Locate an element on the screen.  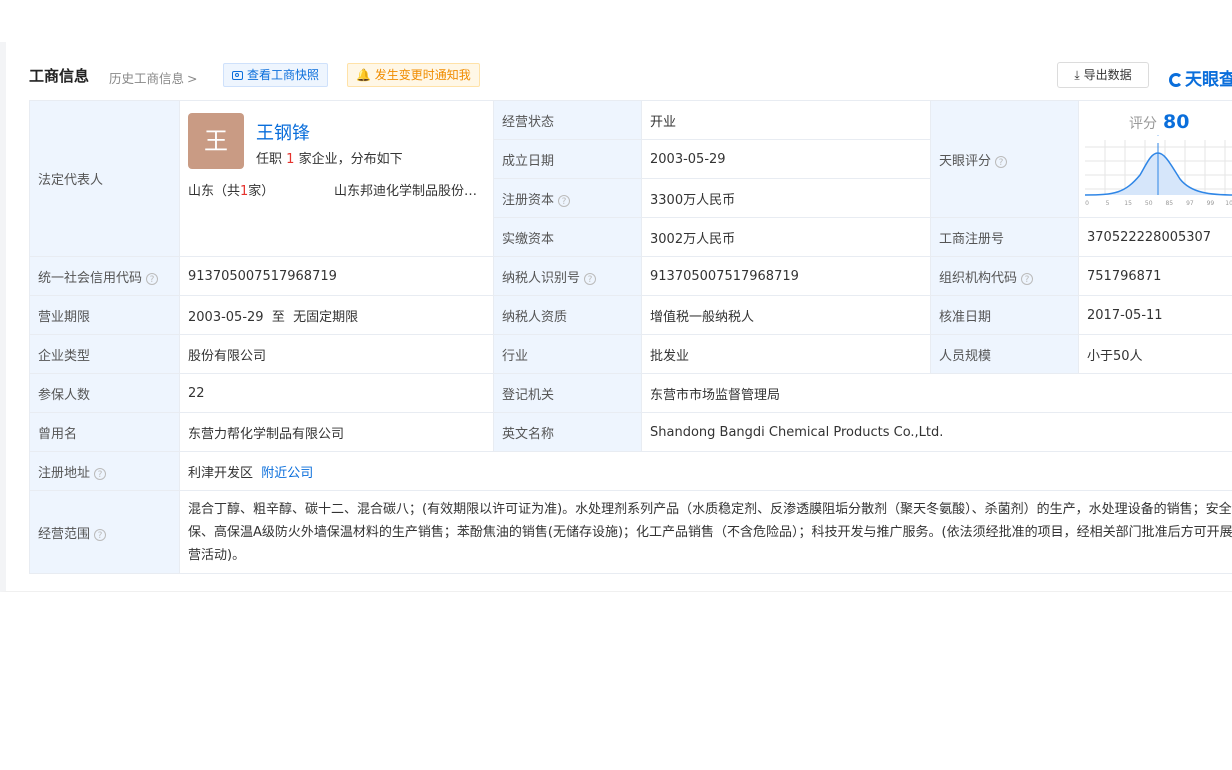
address-label-cell: 注册地址? is located at coordinates (104, 471).